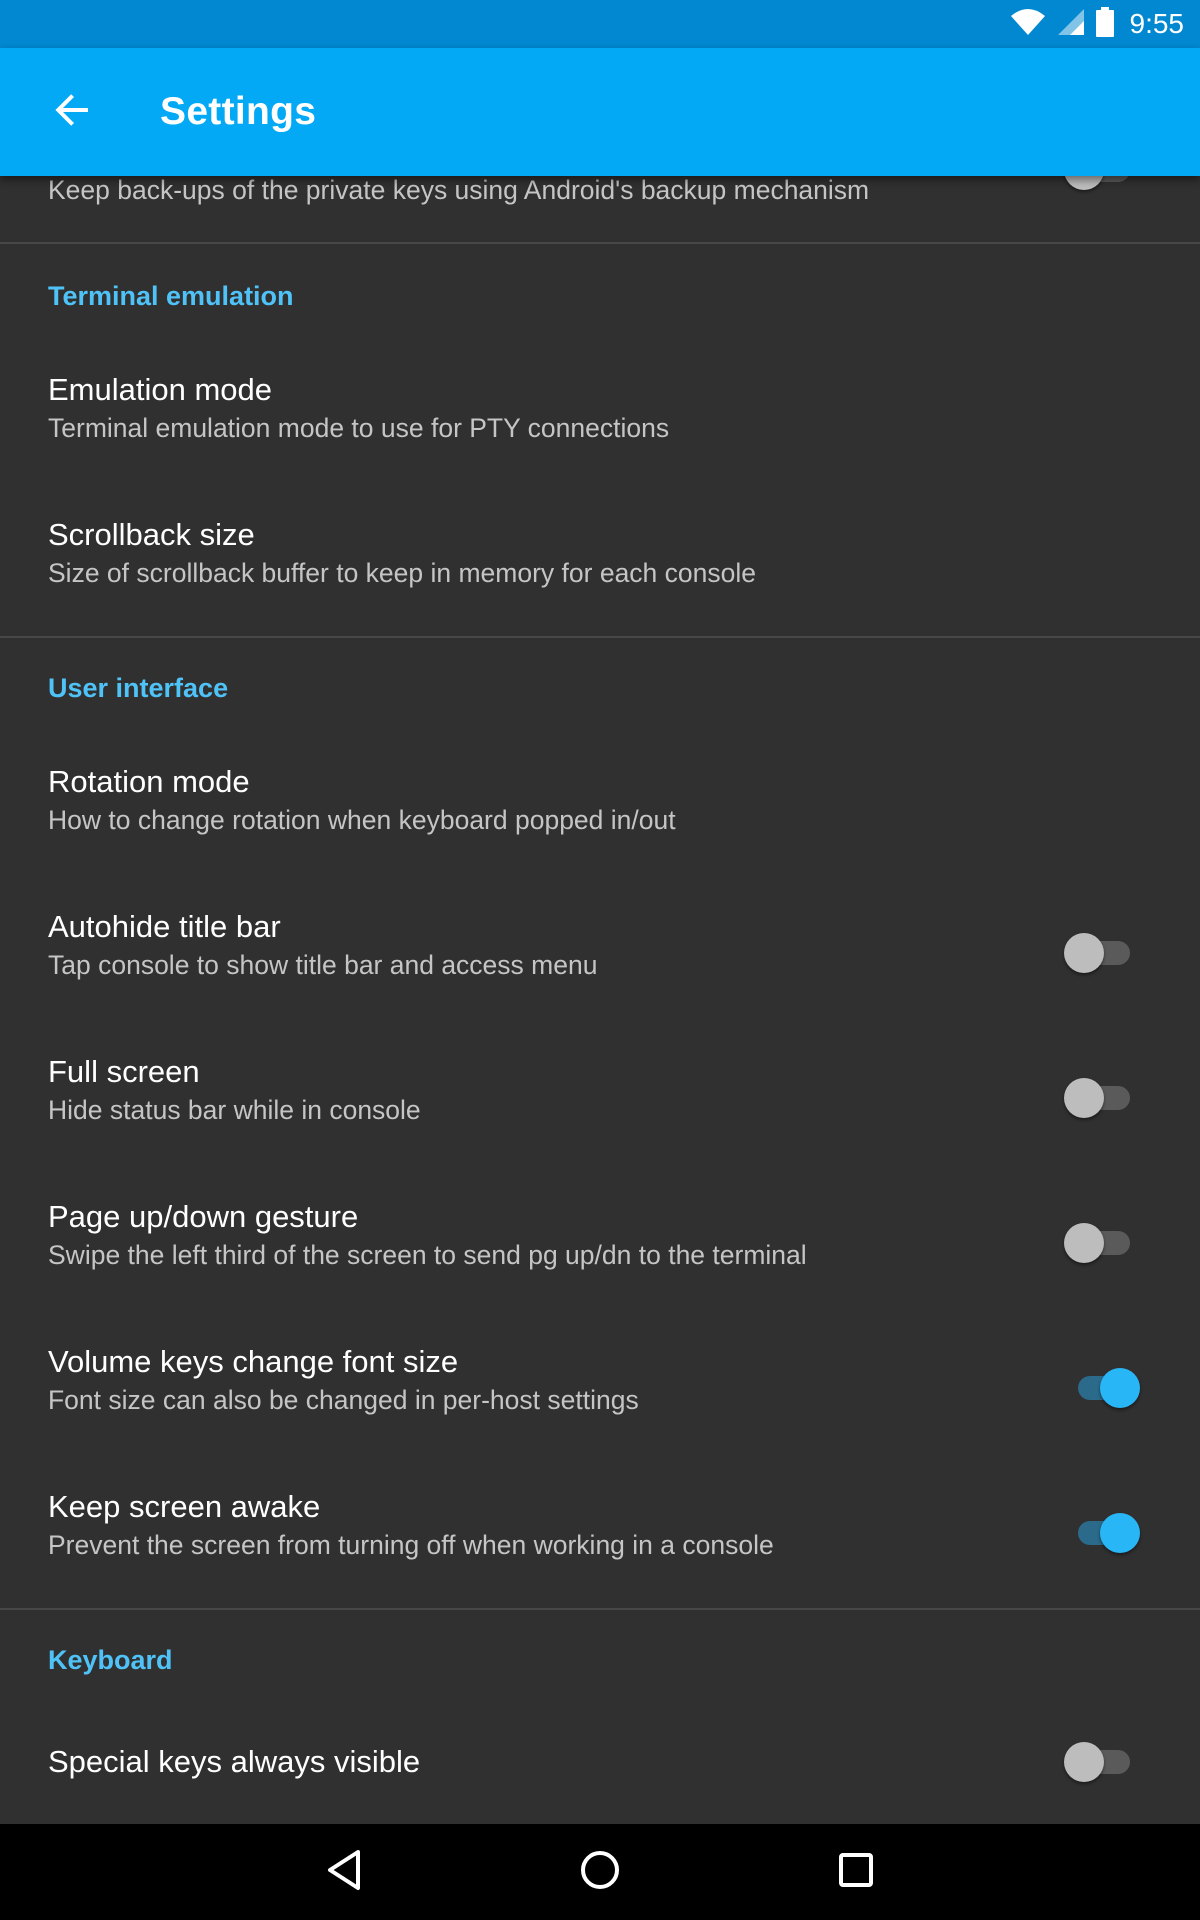  What do you see at coordinates (1028, 24) in the screenshot?
I see `wifi-icon` at bounding box center [1028, 24].